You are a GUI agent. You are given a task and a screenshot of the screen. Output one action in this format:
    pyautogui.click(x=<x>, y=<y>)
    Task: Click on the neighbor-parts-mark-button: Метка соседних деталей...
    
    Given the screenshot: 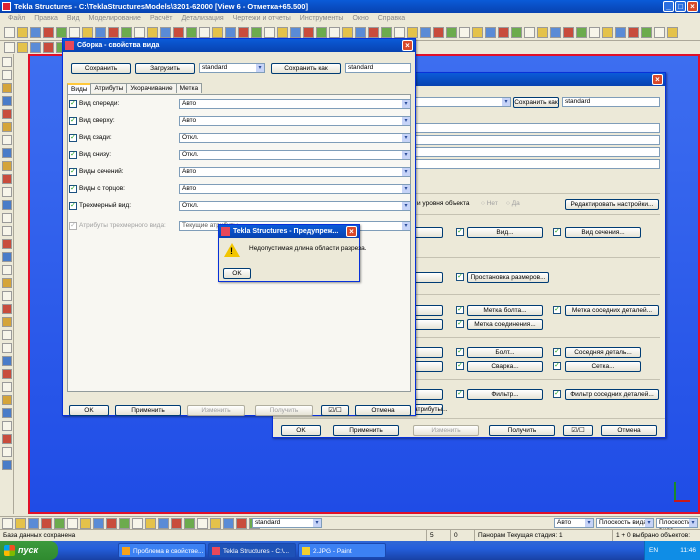 What is the action you would take?
    pyautogui.click(x=612, y=310)
    